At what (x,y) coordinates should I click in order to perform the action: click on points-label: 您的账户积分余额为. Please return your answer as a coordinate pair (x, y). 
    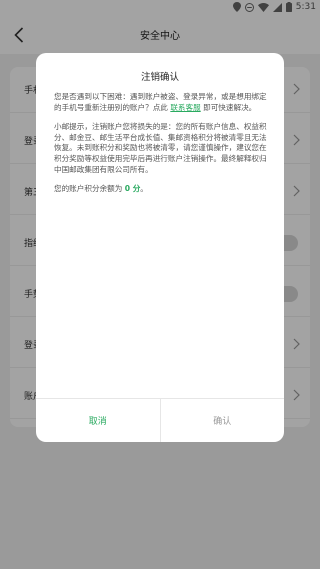
    Looking at the image, I should click on (88, 189).